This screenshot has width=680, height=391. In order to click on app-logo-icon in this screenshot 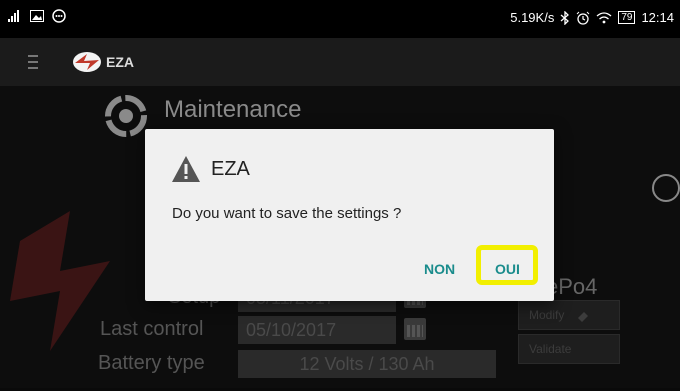, I will do `click(87, 62)`.